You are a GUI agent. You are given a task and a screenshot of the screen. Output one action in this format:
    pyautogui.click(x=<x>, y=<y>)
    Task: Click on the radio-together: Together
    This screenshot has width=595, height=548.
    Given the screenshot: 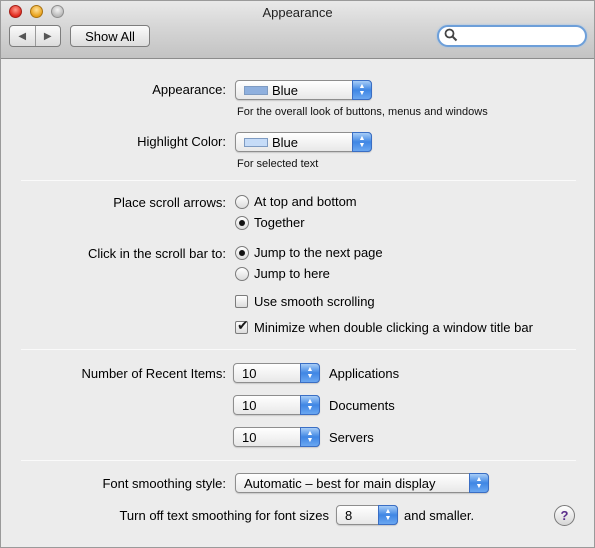 What is the action you would take?
    pyautogui.click(x=270, y=222)
    